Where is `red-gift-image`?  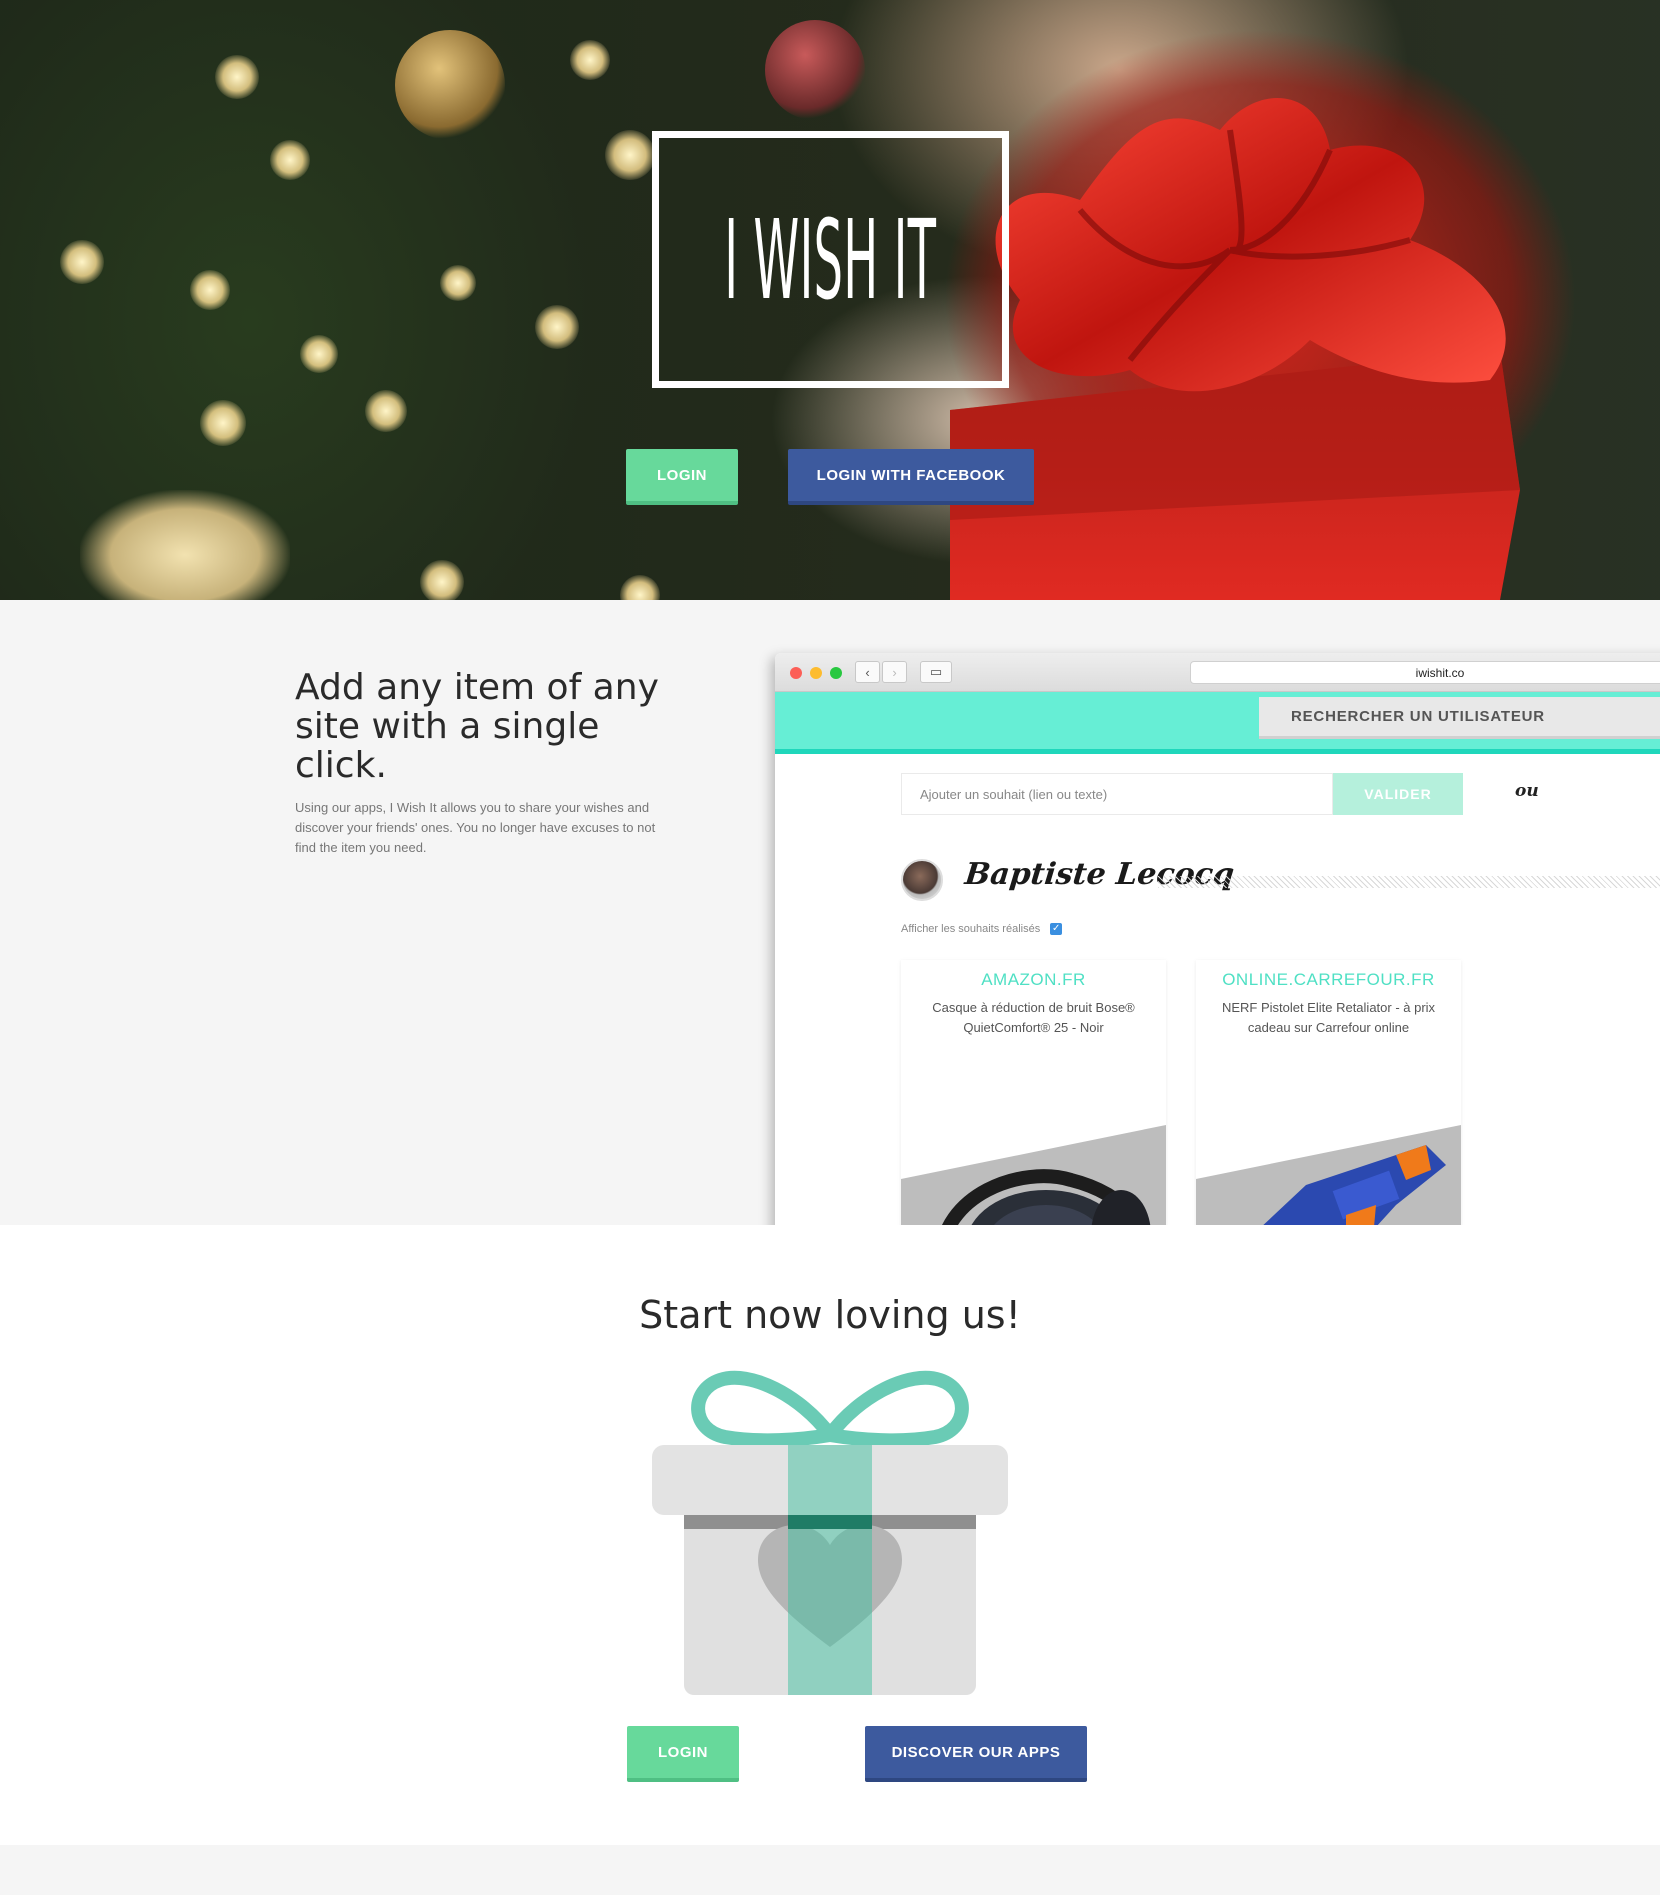 red-gift-image is located at coordinates (1235, 348).